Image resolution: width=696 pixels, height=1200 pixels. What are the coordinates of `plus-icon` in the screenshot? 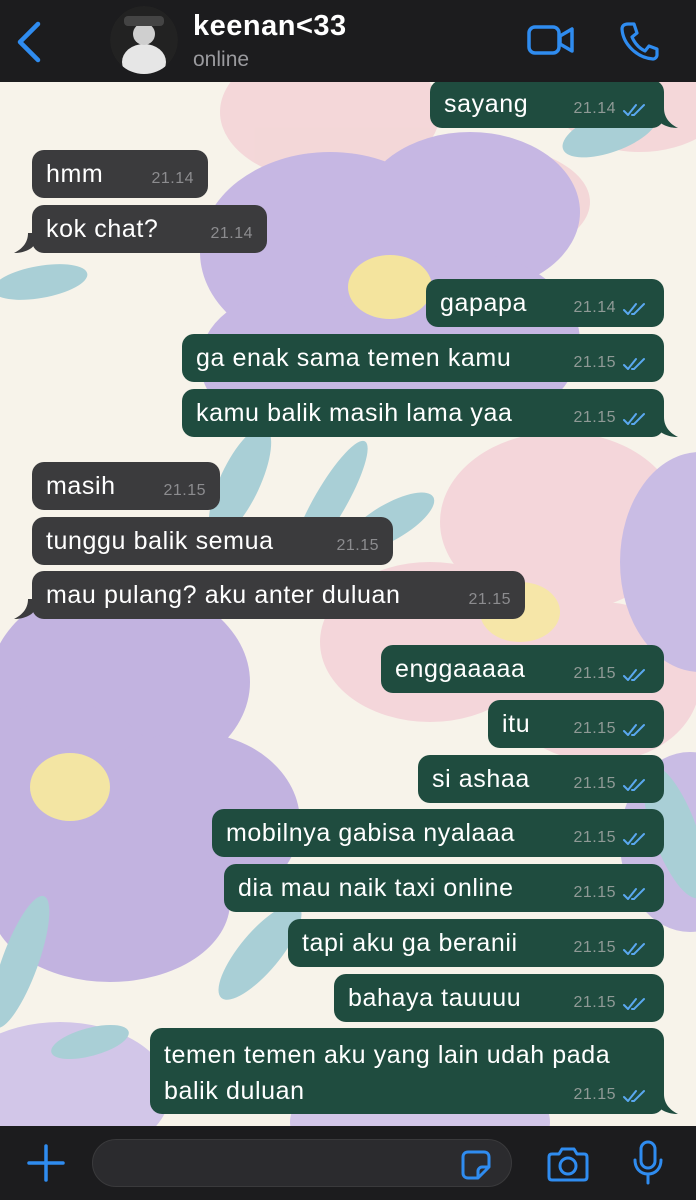 It's located at (46, 1163).